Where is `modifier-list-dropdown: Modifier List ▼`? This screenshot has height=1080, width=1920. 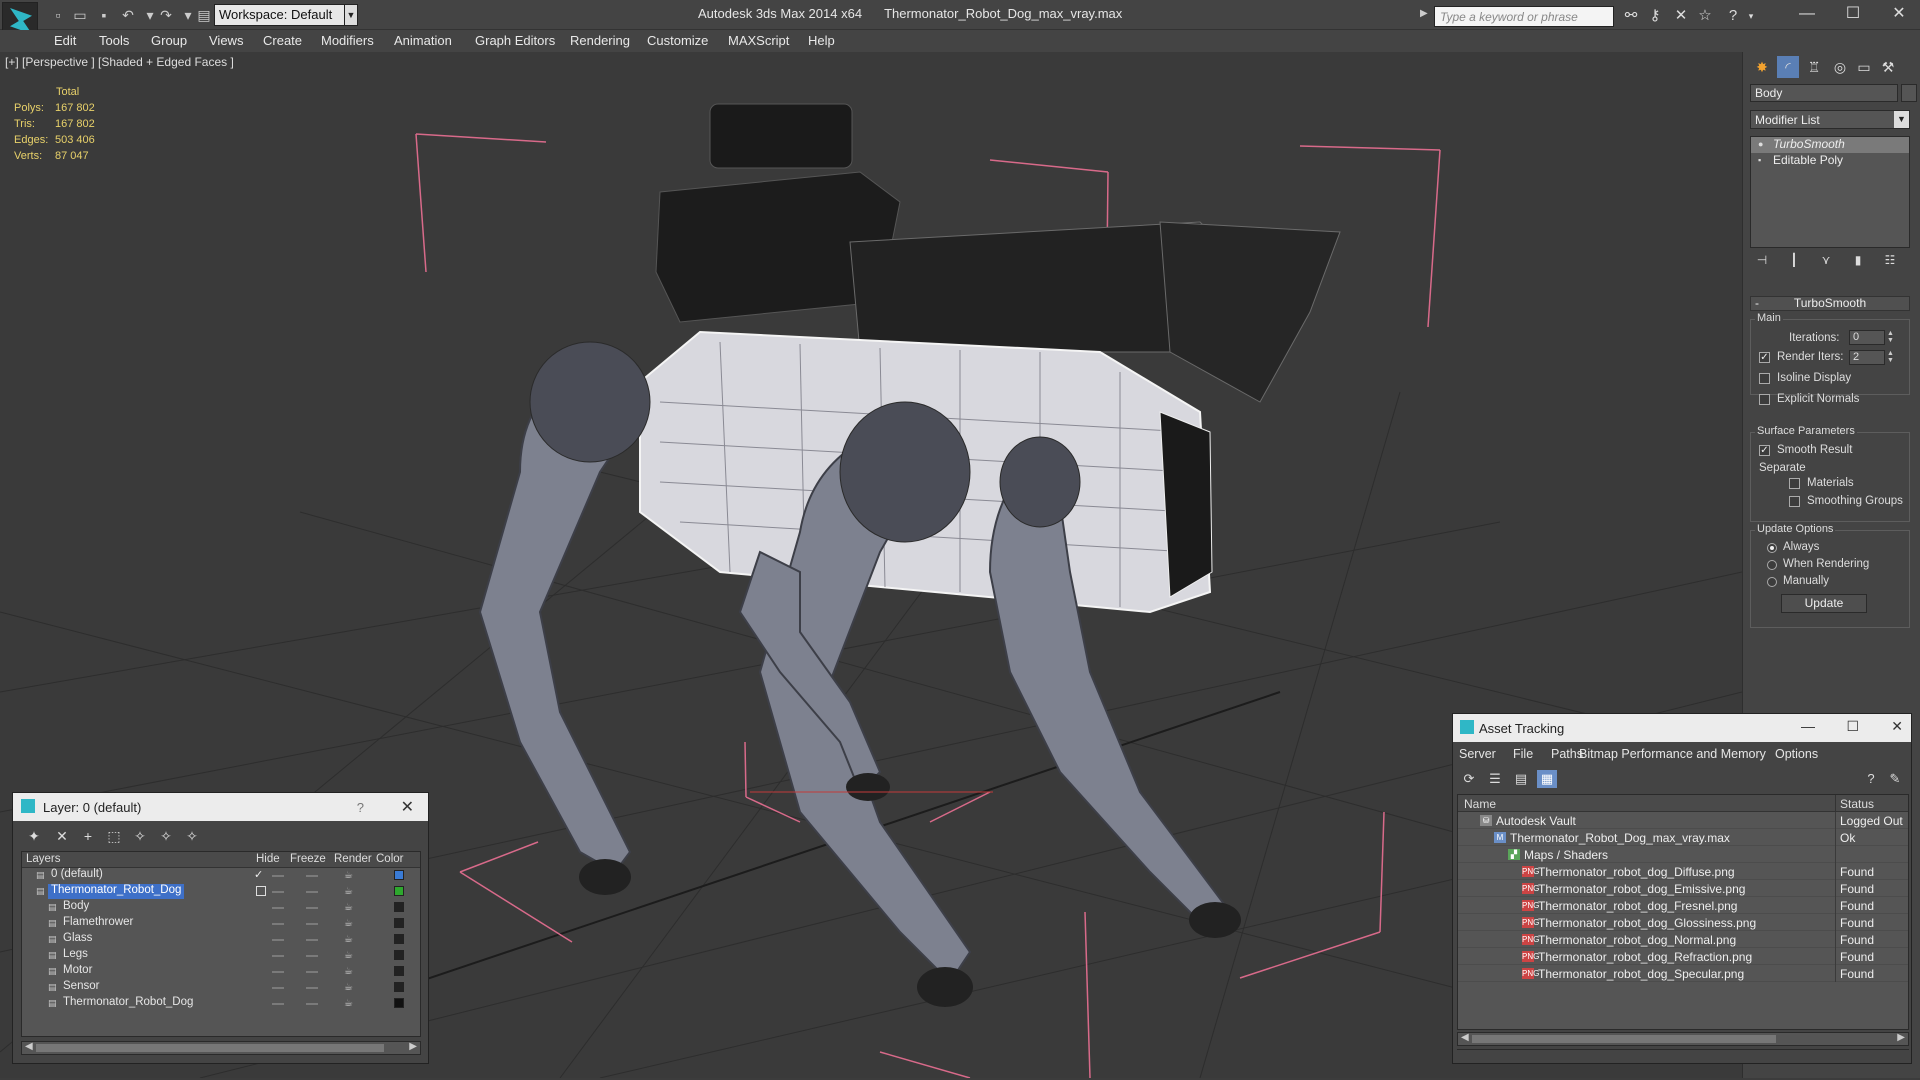
modifier-list-dropdown: Modifier List ▼ is located at coordinates (1830, 119).